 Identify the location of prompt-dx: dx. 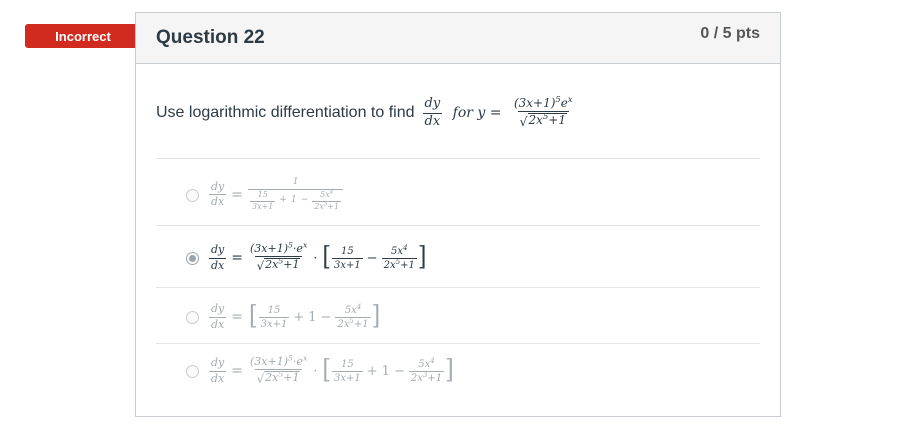
(432, 120).